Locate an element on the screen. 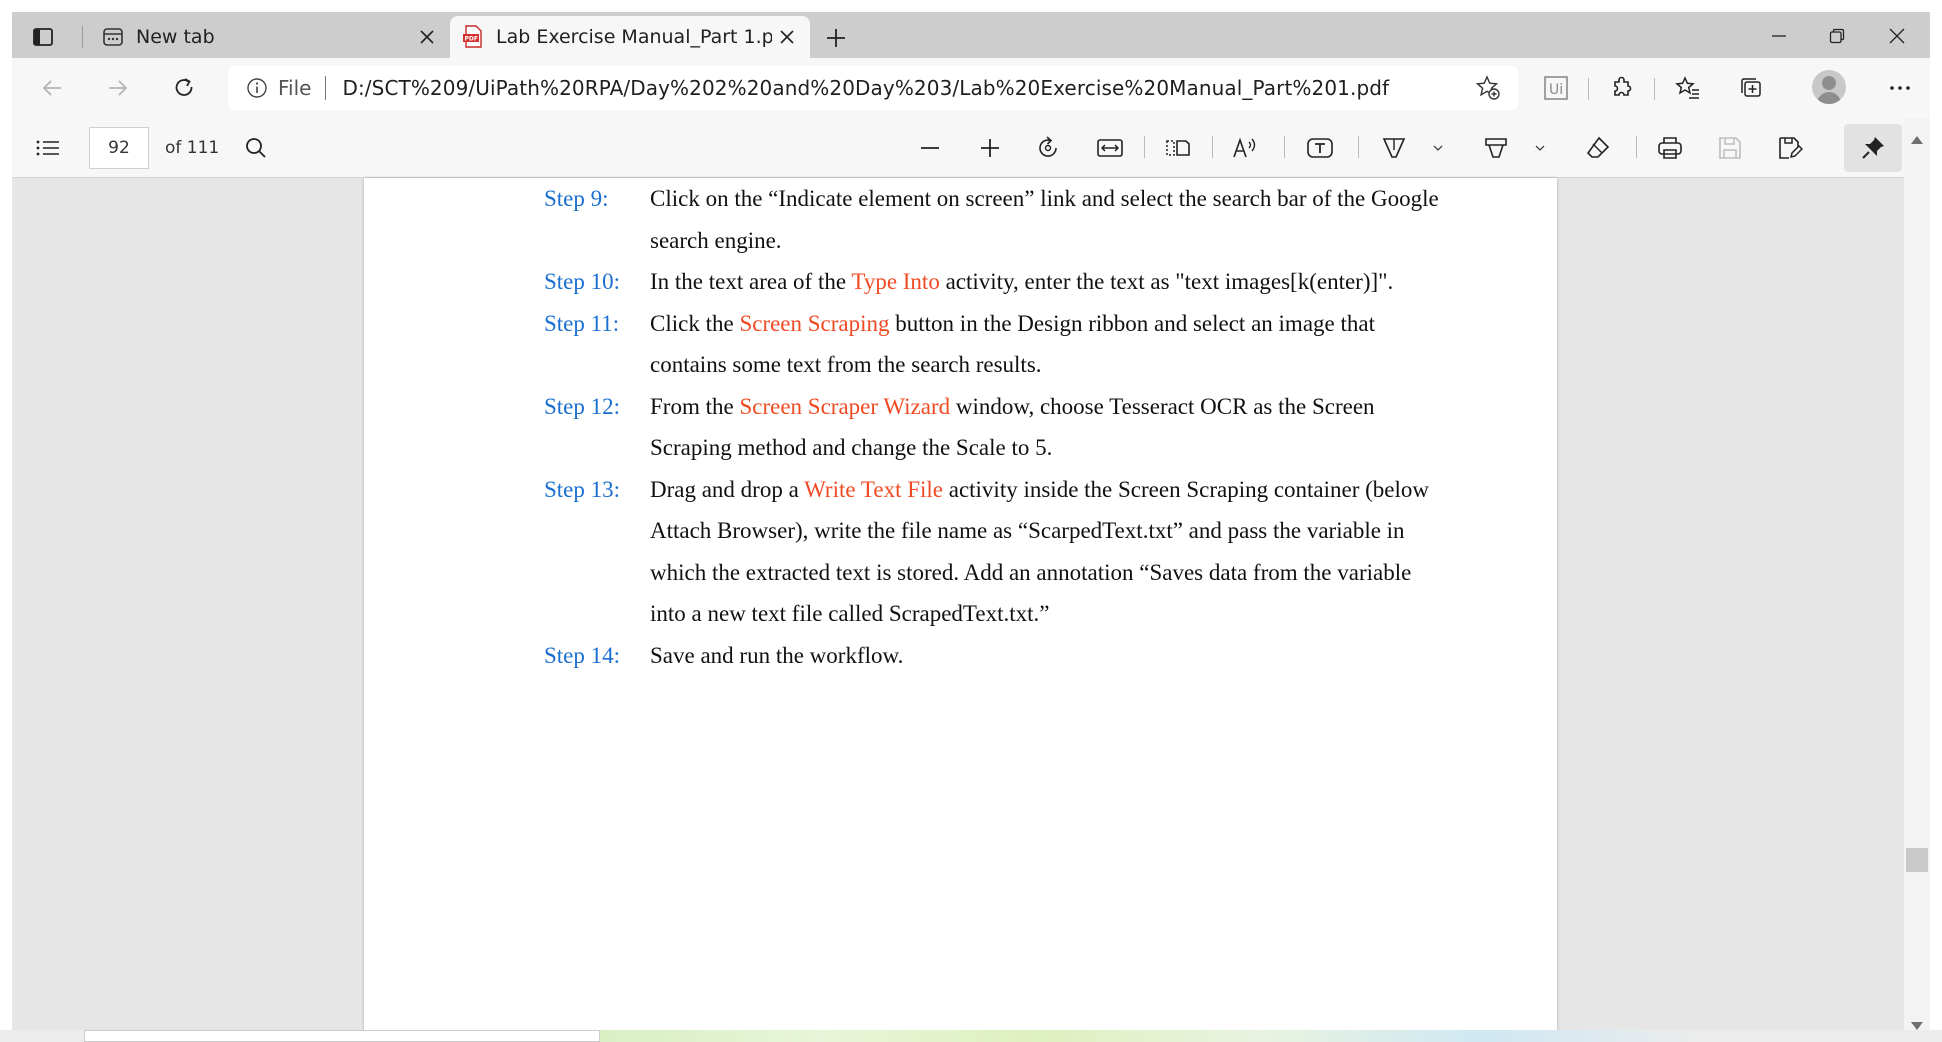  close-icon is located at coordinates (427, 37).